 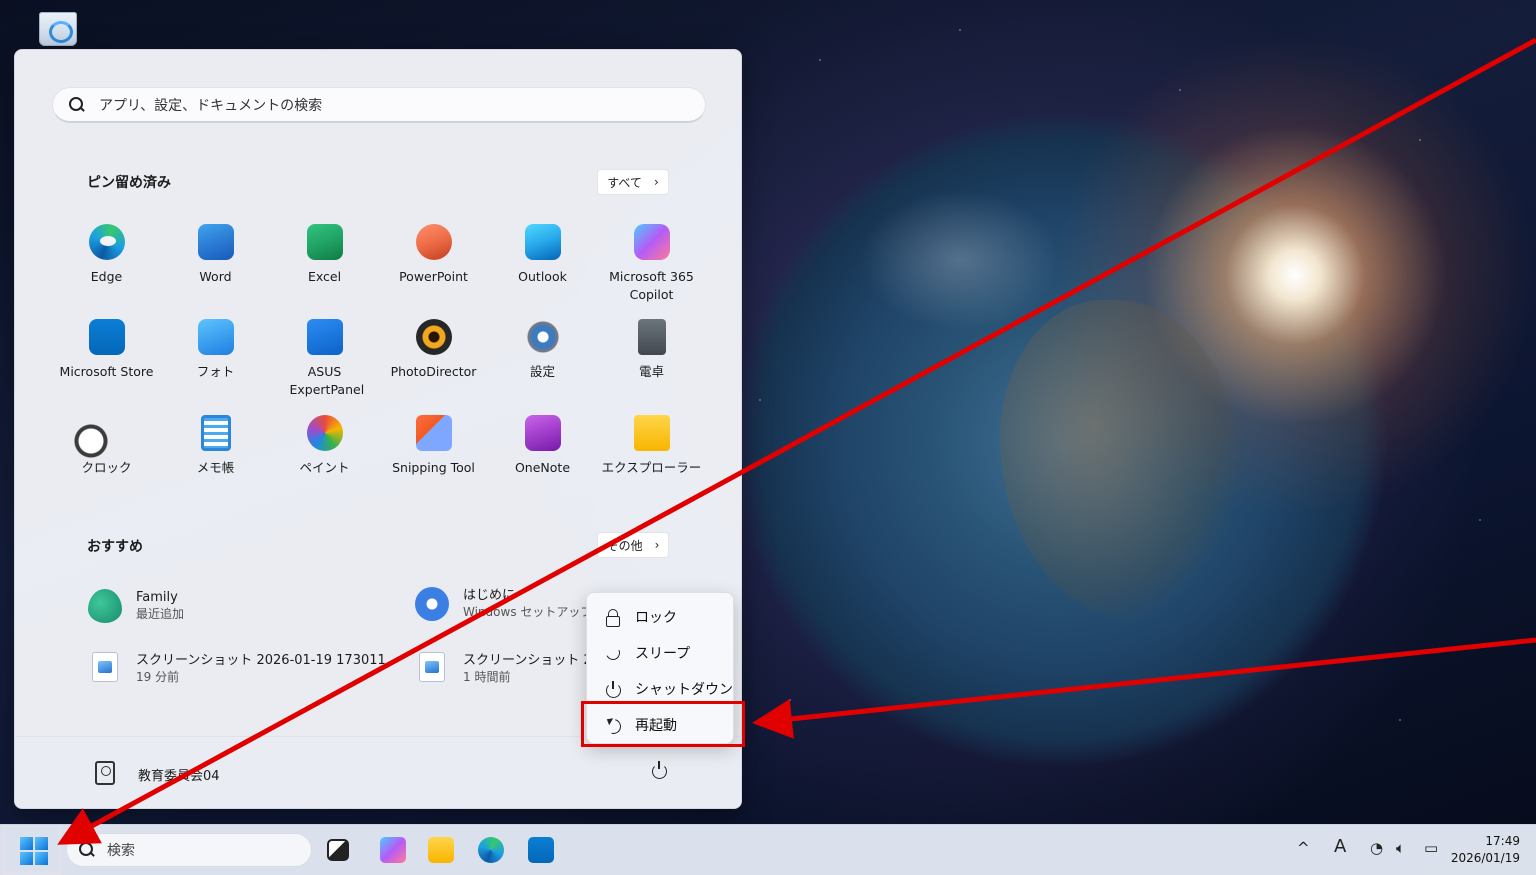 I want to click on pinned-app-calculator: 電卓, so click(x=651, y=350).